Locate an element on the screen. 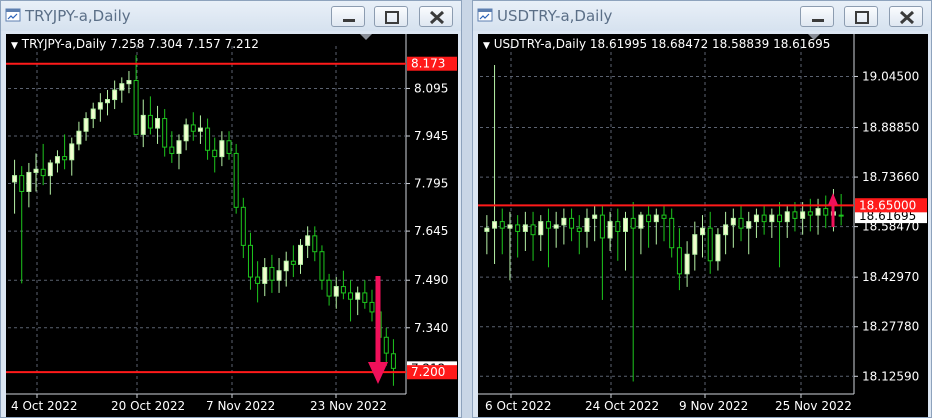 The width and height of the screenshot is (932, 418). y-tick-label: 18.12590 is located at coordinates (890, 376).